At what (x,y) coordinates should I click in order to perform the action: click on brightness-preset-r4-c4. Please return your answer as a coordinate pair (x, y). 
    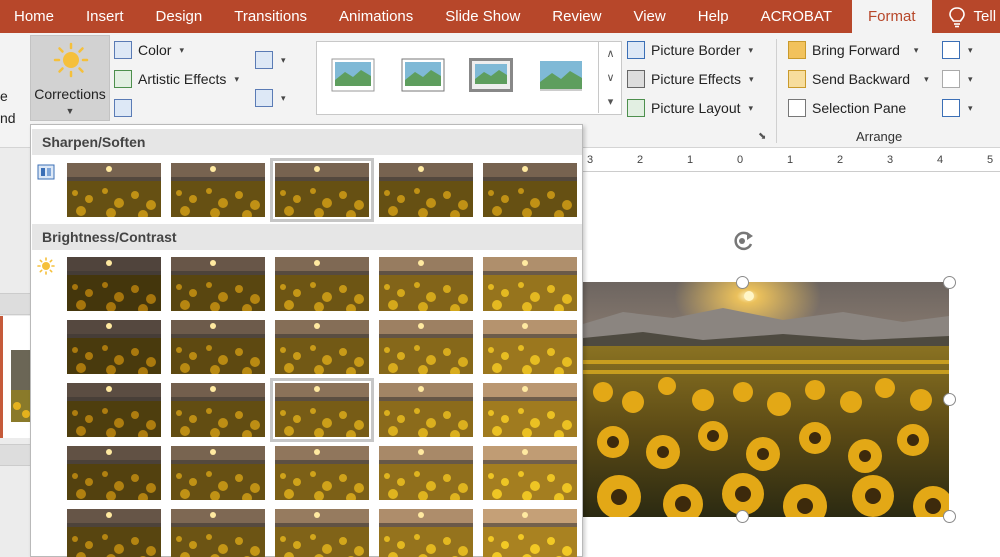
    Looking at the image, I should click on (426, 473).